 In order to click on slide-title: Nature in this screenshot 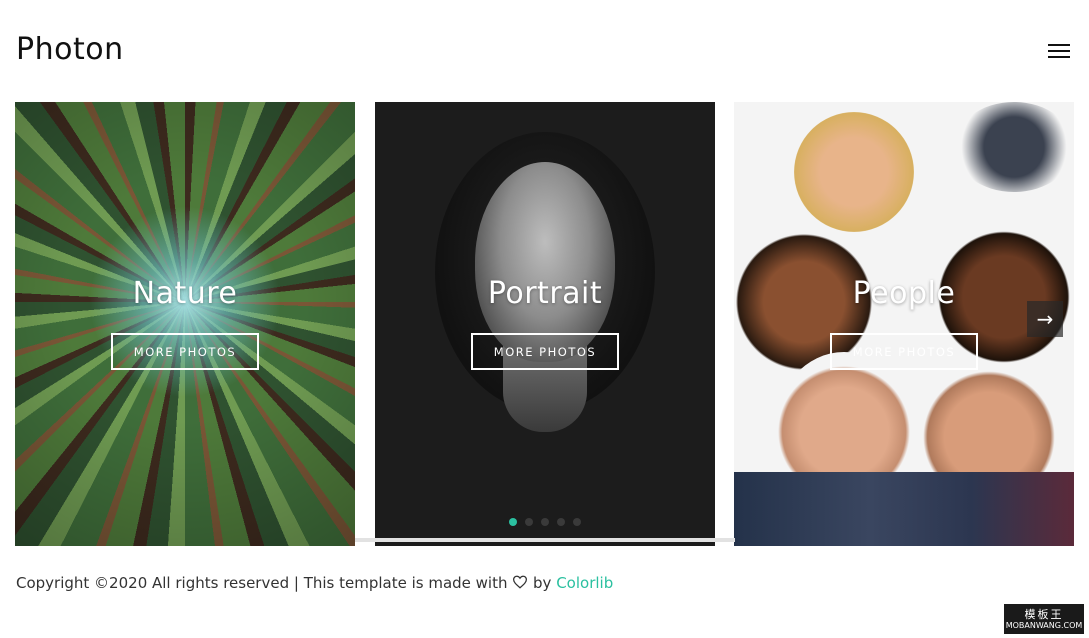, I will do `click(185, 293)`.